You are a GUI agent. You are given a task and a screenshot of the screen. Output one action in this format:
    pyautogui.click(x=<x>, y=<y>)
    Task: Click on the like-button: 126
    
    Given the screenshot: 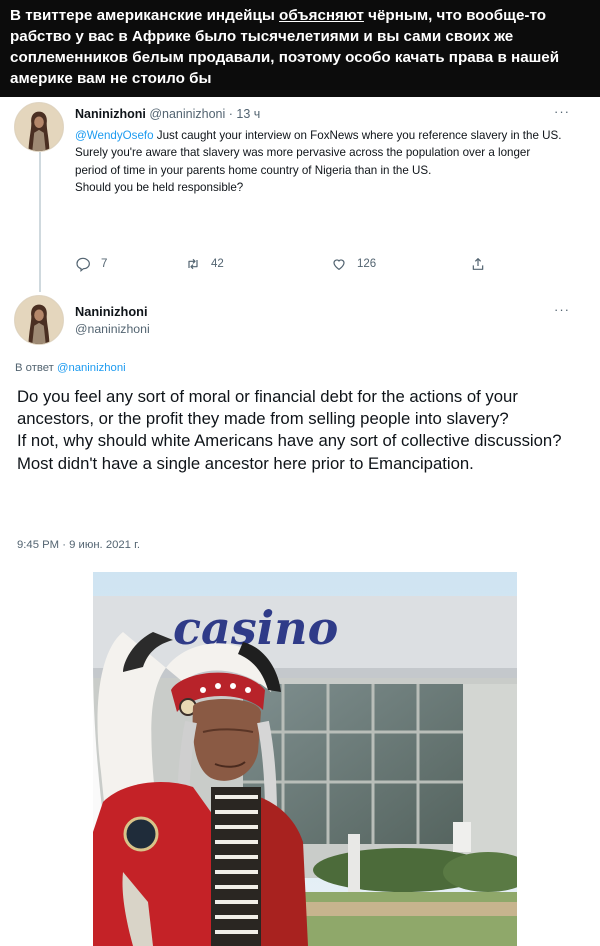 What is the action you would take?
    pyautogui.click(x=353, y=264)
    